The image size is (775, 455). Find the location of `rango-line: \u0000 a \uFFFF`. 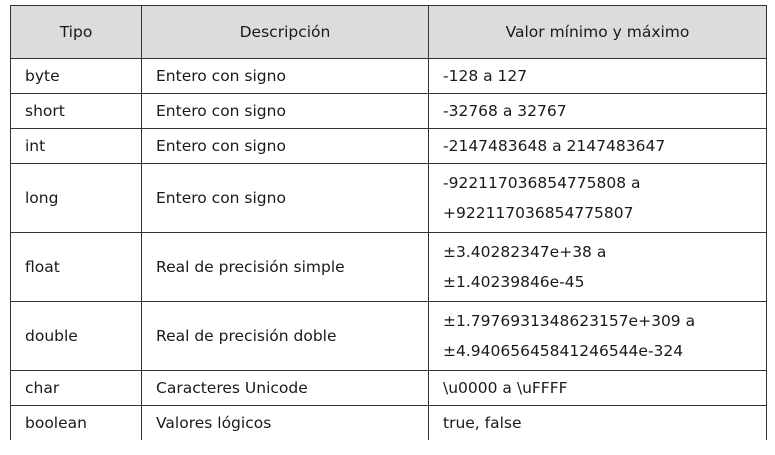

rango-line: \u0000 a \uFFFF is located at coordinates (505, 388).